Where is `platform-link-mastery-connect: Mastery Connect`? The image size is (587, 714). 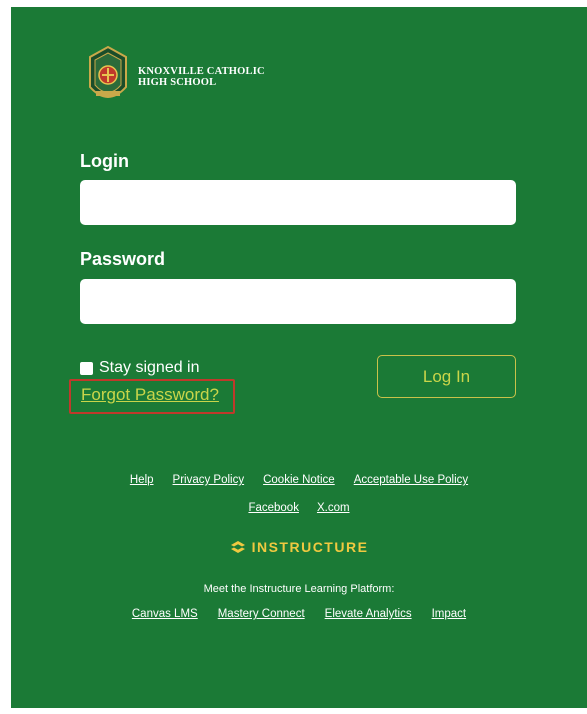
platform-link-mastery-connect: Mastery Connect is located at coordinates (261, 614).